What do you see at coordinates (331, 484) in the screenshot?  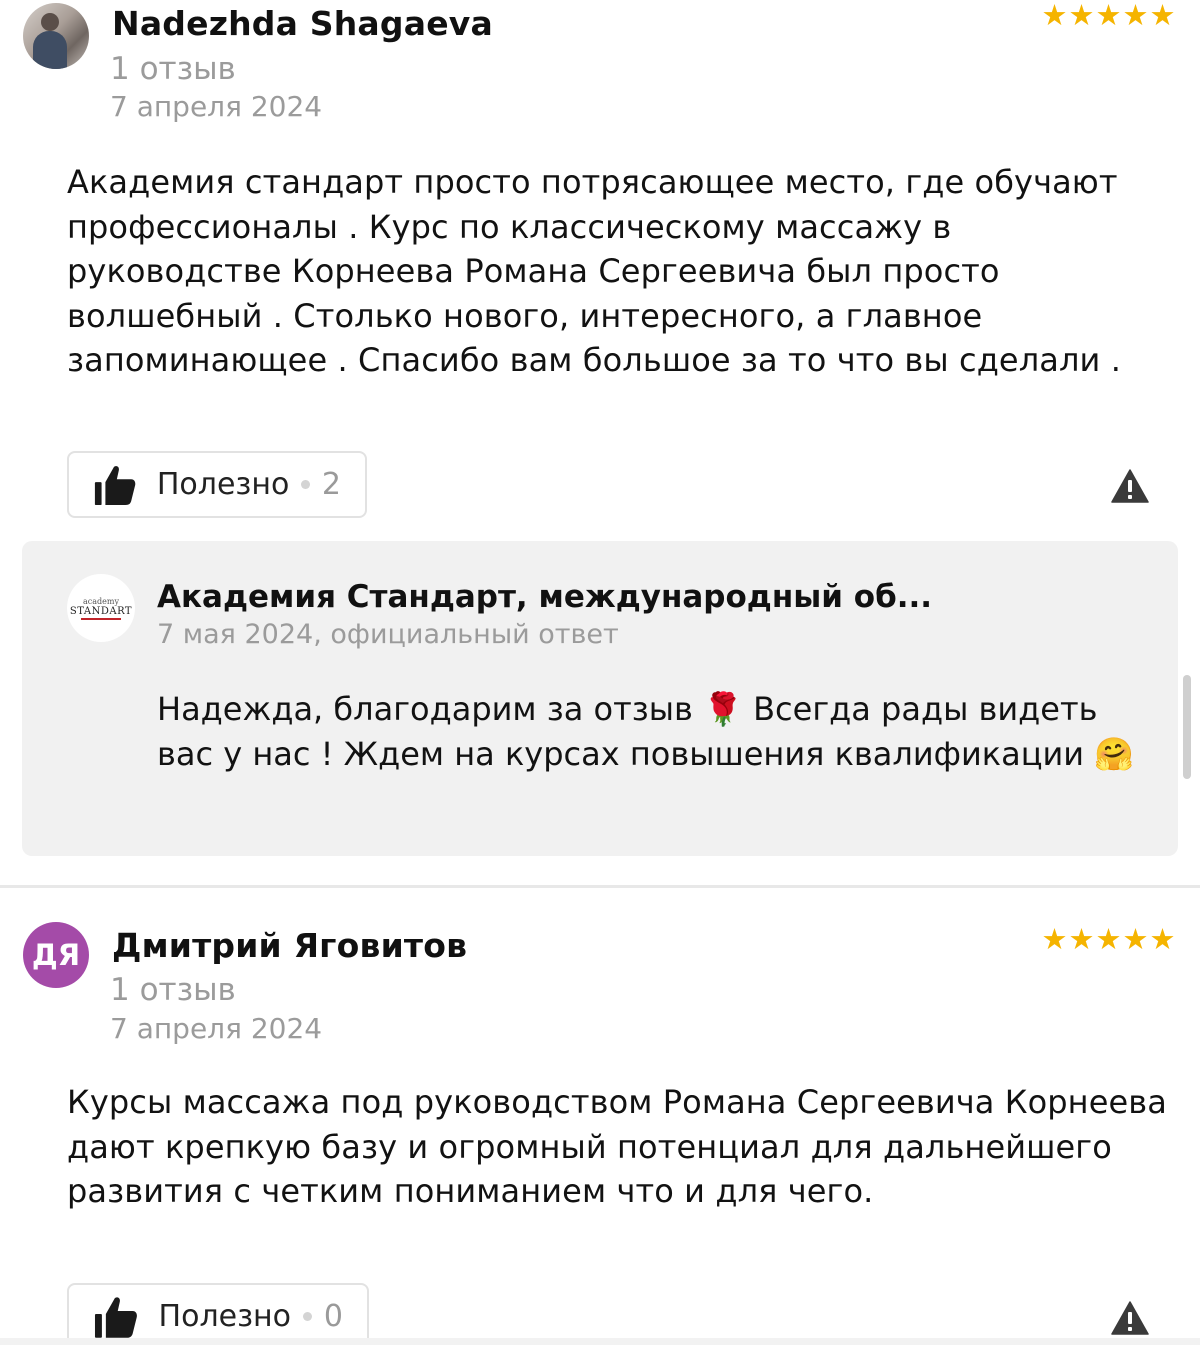 I see `useful-count: 2` at bounding box center [331, 484].